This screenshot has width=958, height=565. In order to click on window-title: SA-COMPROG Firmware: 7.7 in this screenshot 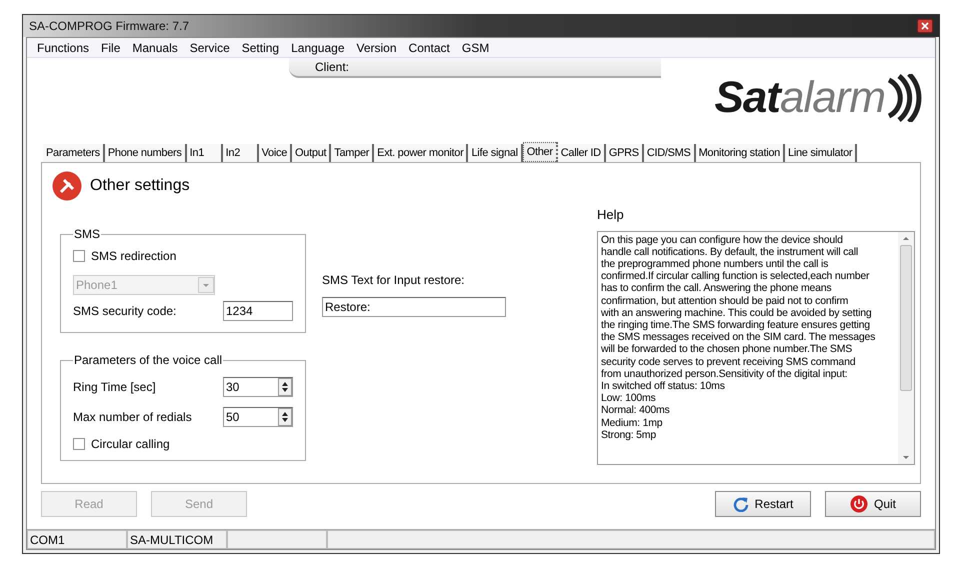, I will do `click(109, 26)`.